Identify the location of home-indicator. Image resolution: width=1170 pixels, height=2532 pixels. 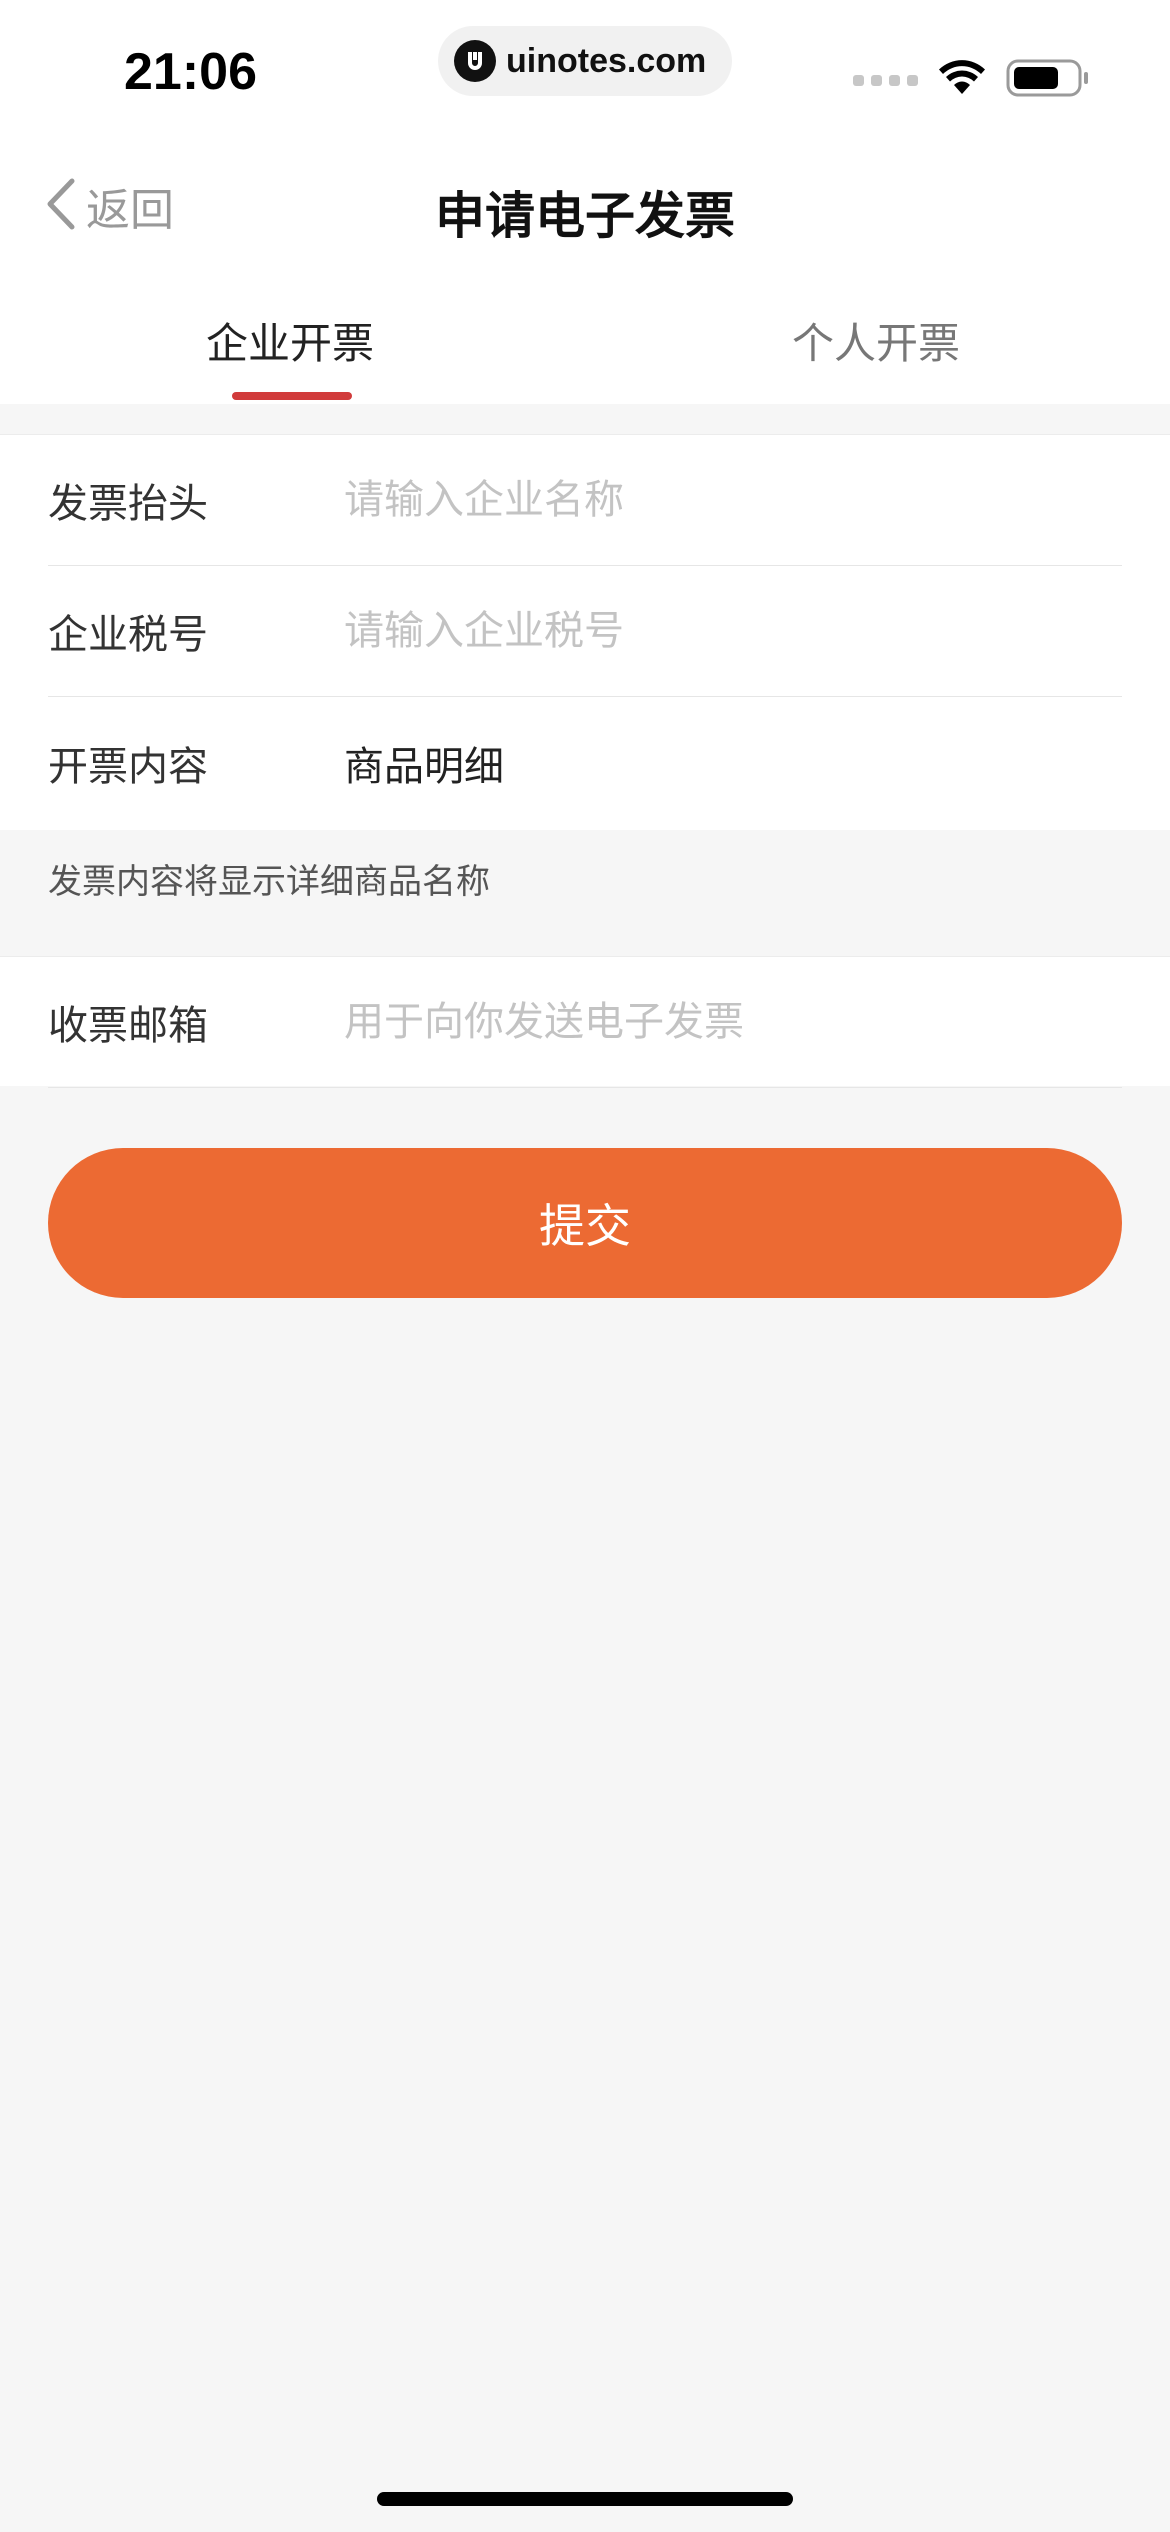
(585, 2499).